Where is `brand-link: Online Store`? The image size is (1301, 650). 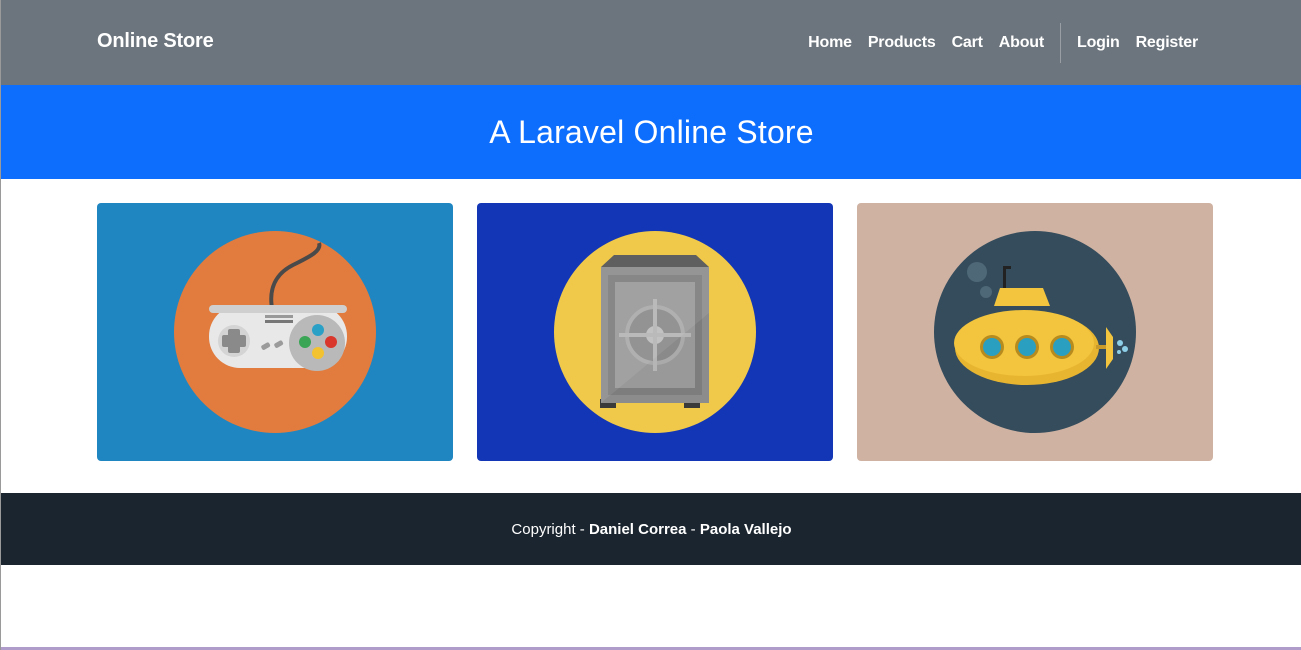 brand-link: Online Store is located at coordinates (155, 41).